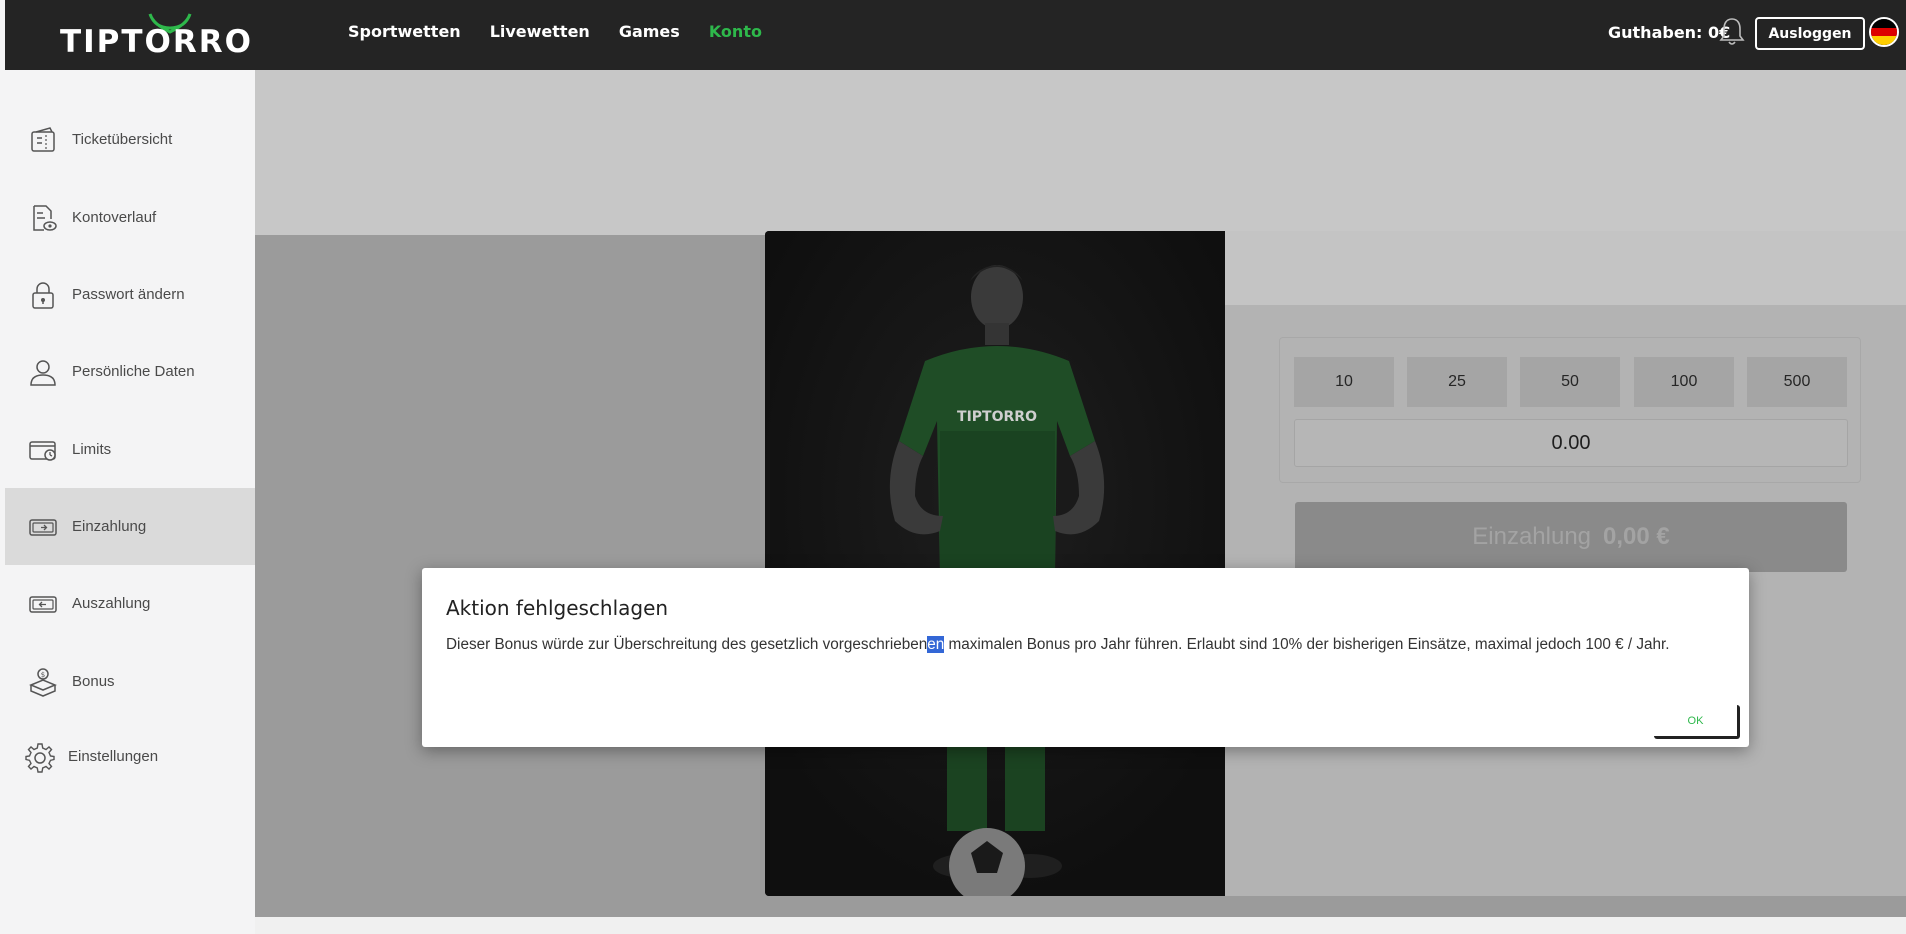 The height and width of the screenshot is (934, 1906). I want to click on dialog-title: Aktion fehlgeschlagen, so click(557, 608).